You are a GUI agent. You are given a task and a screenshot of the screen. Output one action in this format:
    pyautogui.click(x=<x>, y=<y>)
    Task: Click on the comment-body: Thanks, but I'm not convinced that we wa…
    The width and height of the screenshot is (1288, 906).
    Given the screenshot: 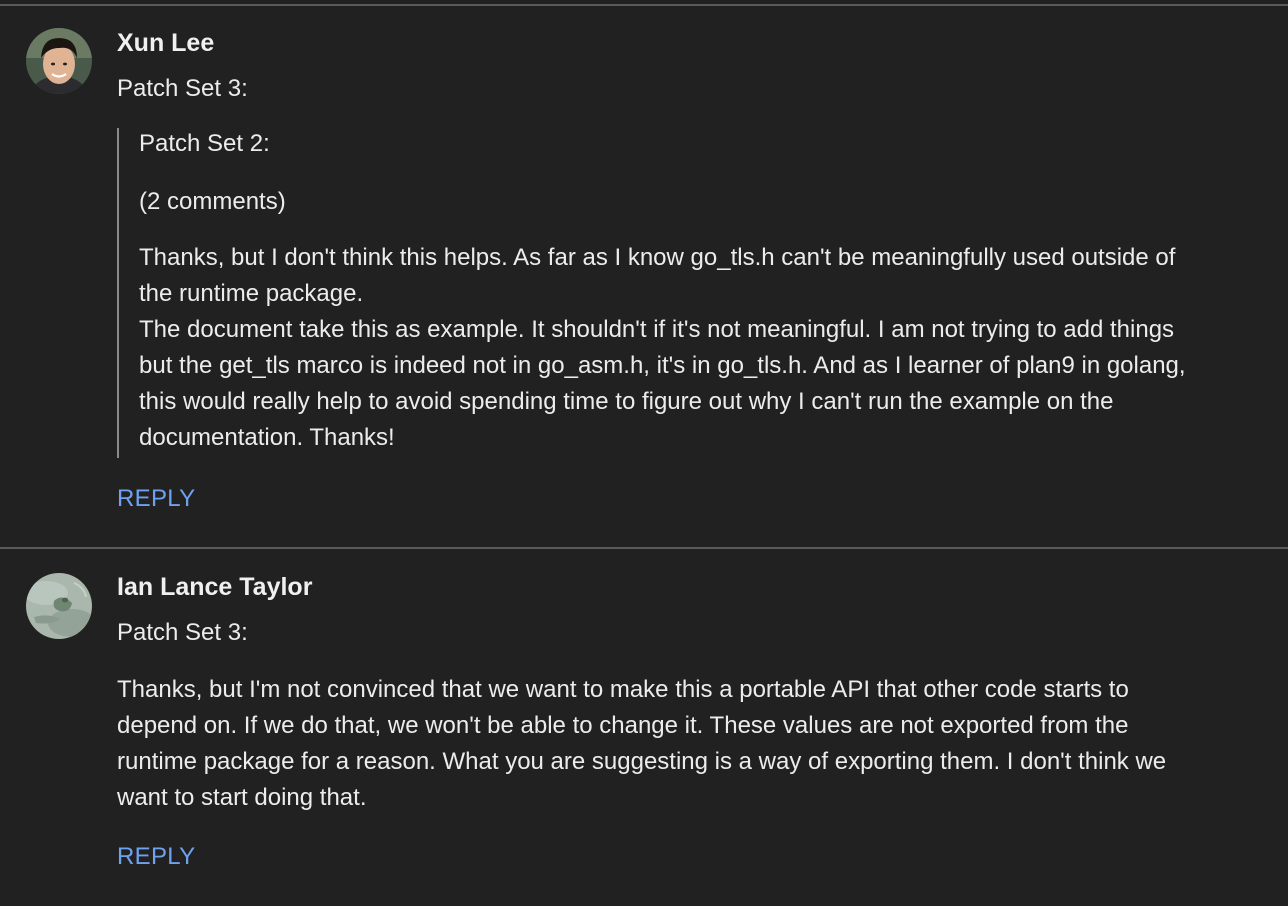 What is the action you would take?
    pyautogui.click(x=697, y=744)
    